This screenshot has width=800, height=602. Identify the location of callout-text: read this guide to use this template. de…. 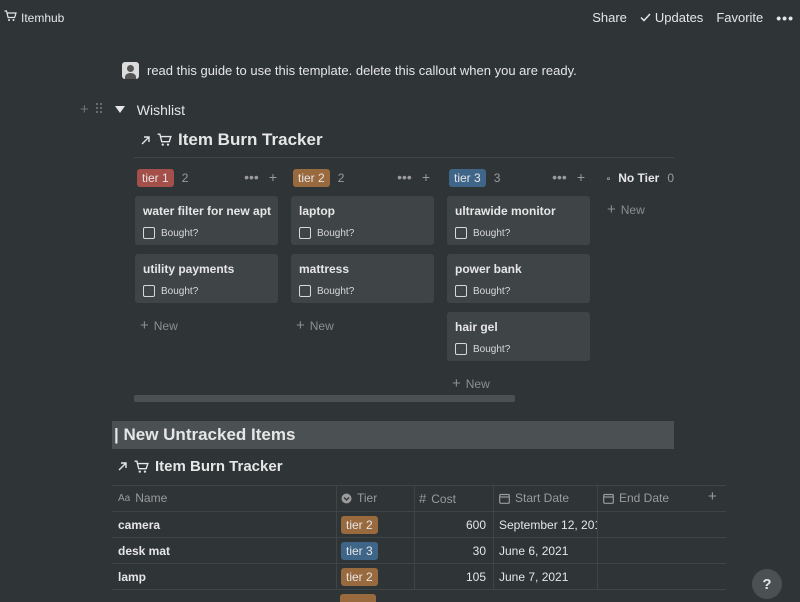
(362, 70).